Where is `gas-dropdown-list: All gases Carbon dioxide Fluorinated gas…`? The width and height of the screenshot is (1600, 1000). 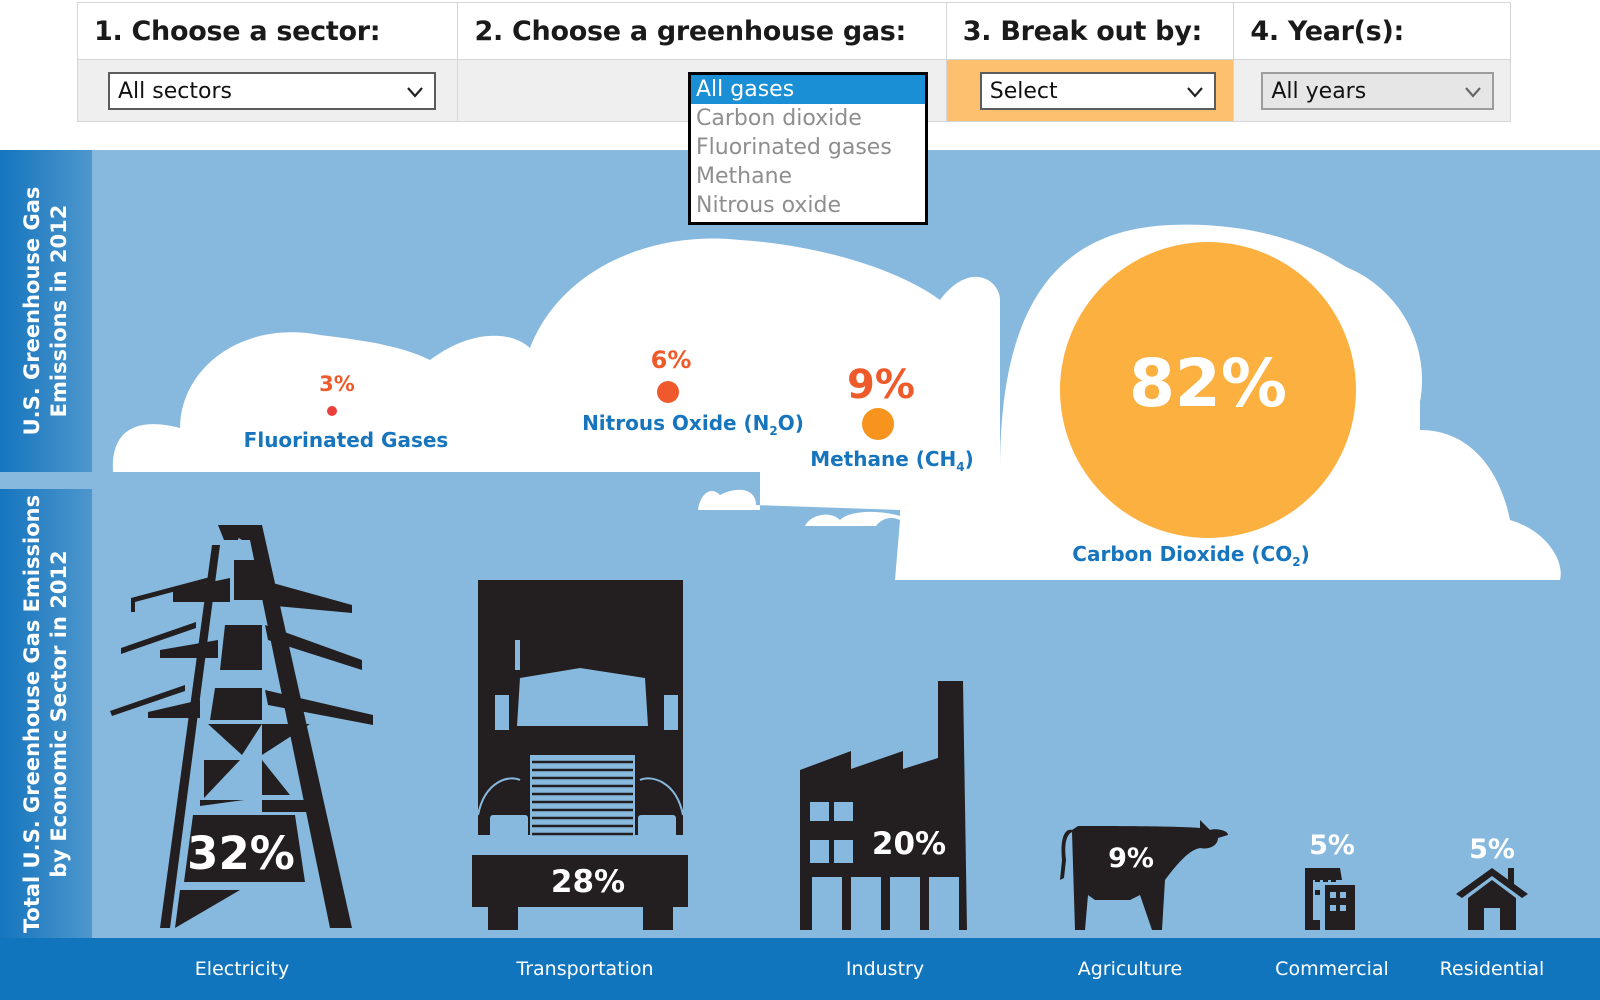 gas-dropdown-list: All gases Carbon dioxide Fluorinated gas… is located at coordinates (808, 148).